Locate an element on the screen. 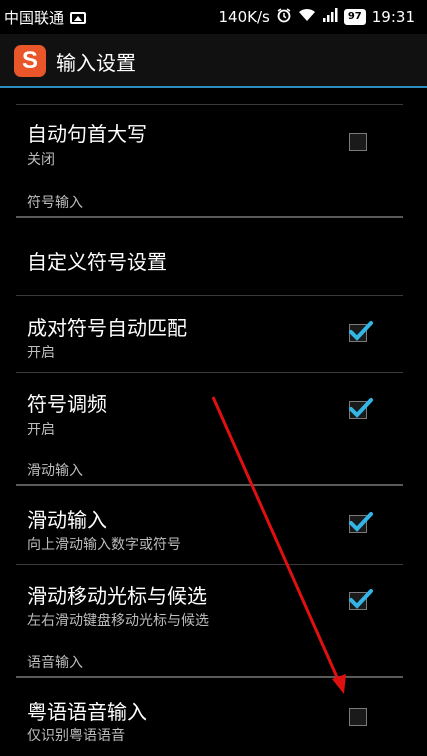  setting-title: 符号调频 is located at coordinates (67, 404).